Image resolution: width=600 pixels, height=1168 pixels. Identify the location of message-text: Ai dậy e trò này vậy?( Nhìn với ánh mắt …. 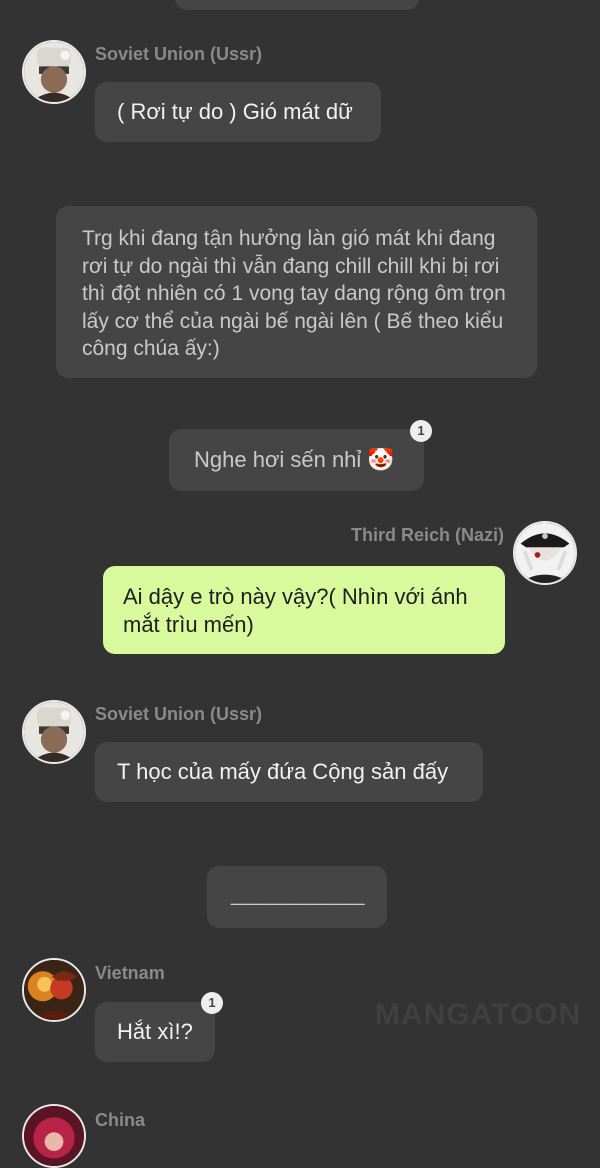
(295, 610).